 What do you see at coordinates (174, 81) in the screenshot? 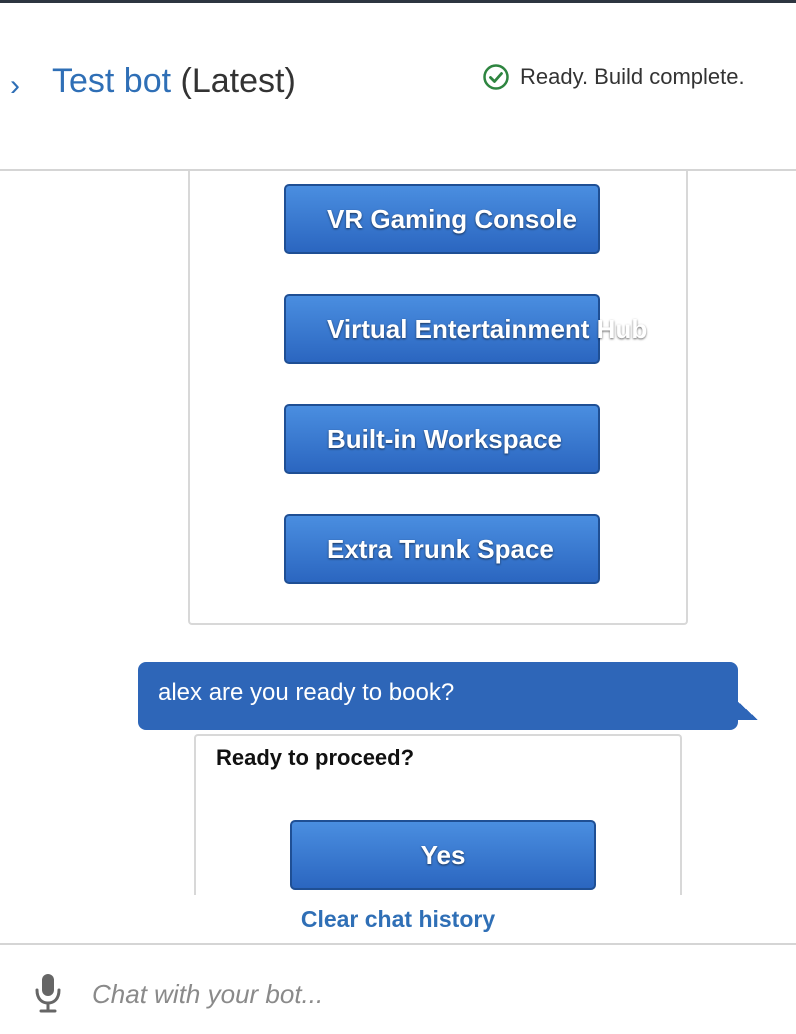
I see `page-title: Test bot (Latest)` at bounding box center [174, 81].